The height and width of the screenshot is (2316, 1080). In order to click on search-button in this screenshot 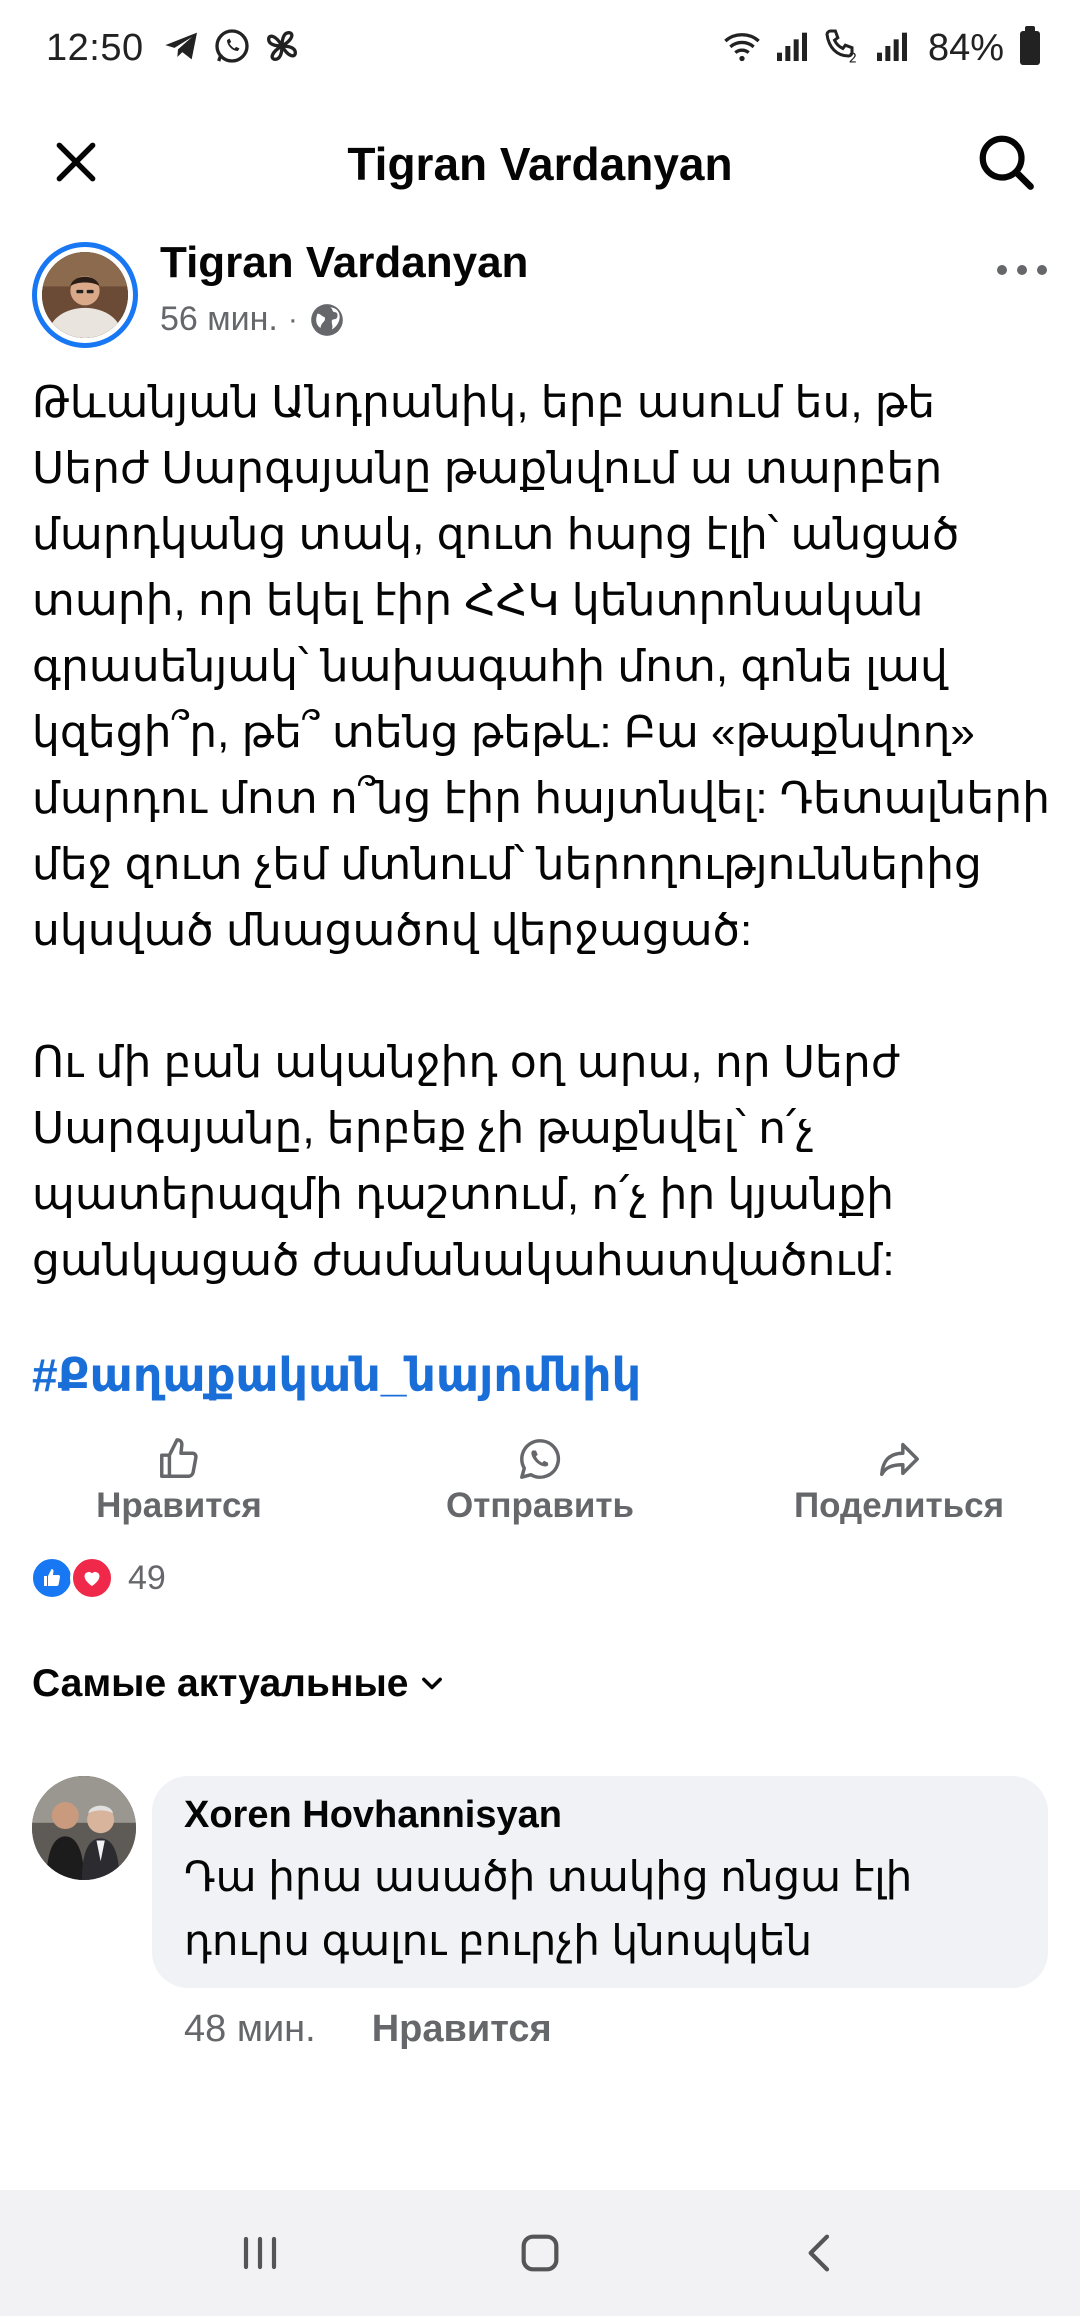, I will do `click(1006, 162)`.